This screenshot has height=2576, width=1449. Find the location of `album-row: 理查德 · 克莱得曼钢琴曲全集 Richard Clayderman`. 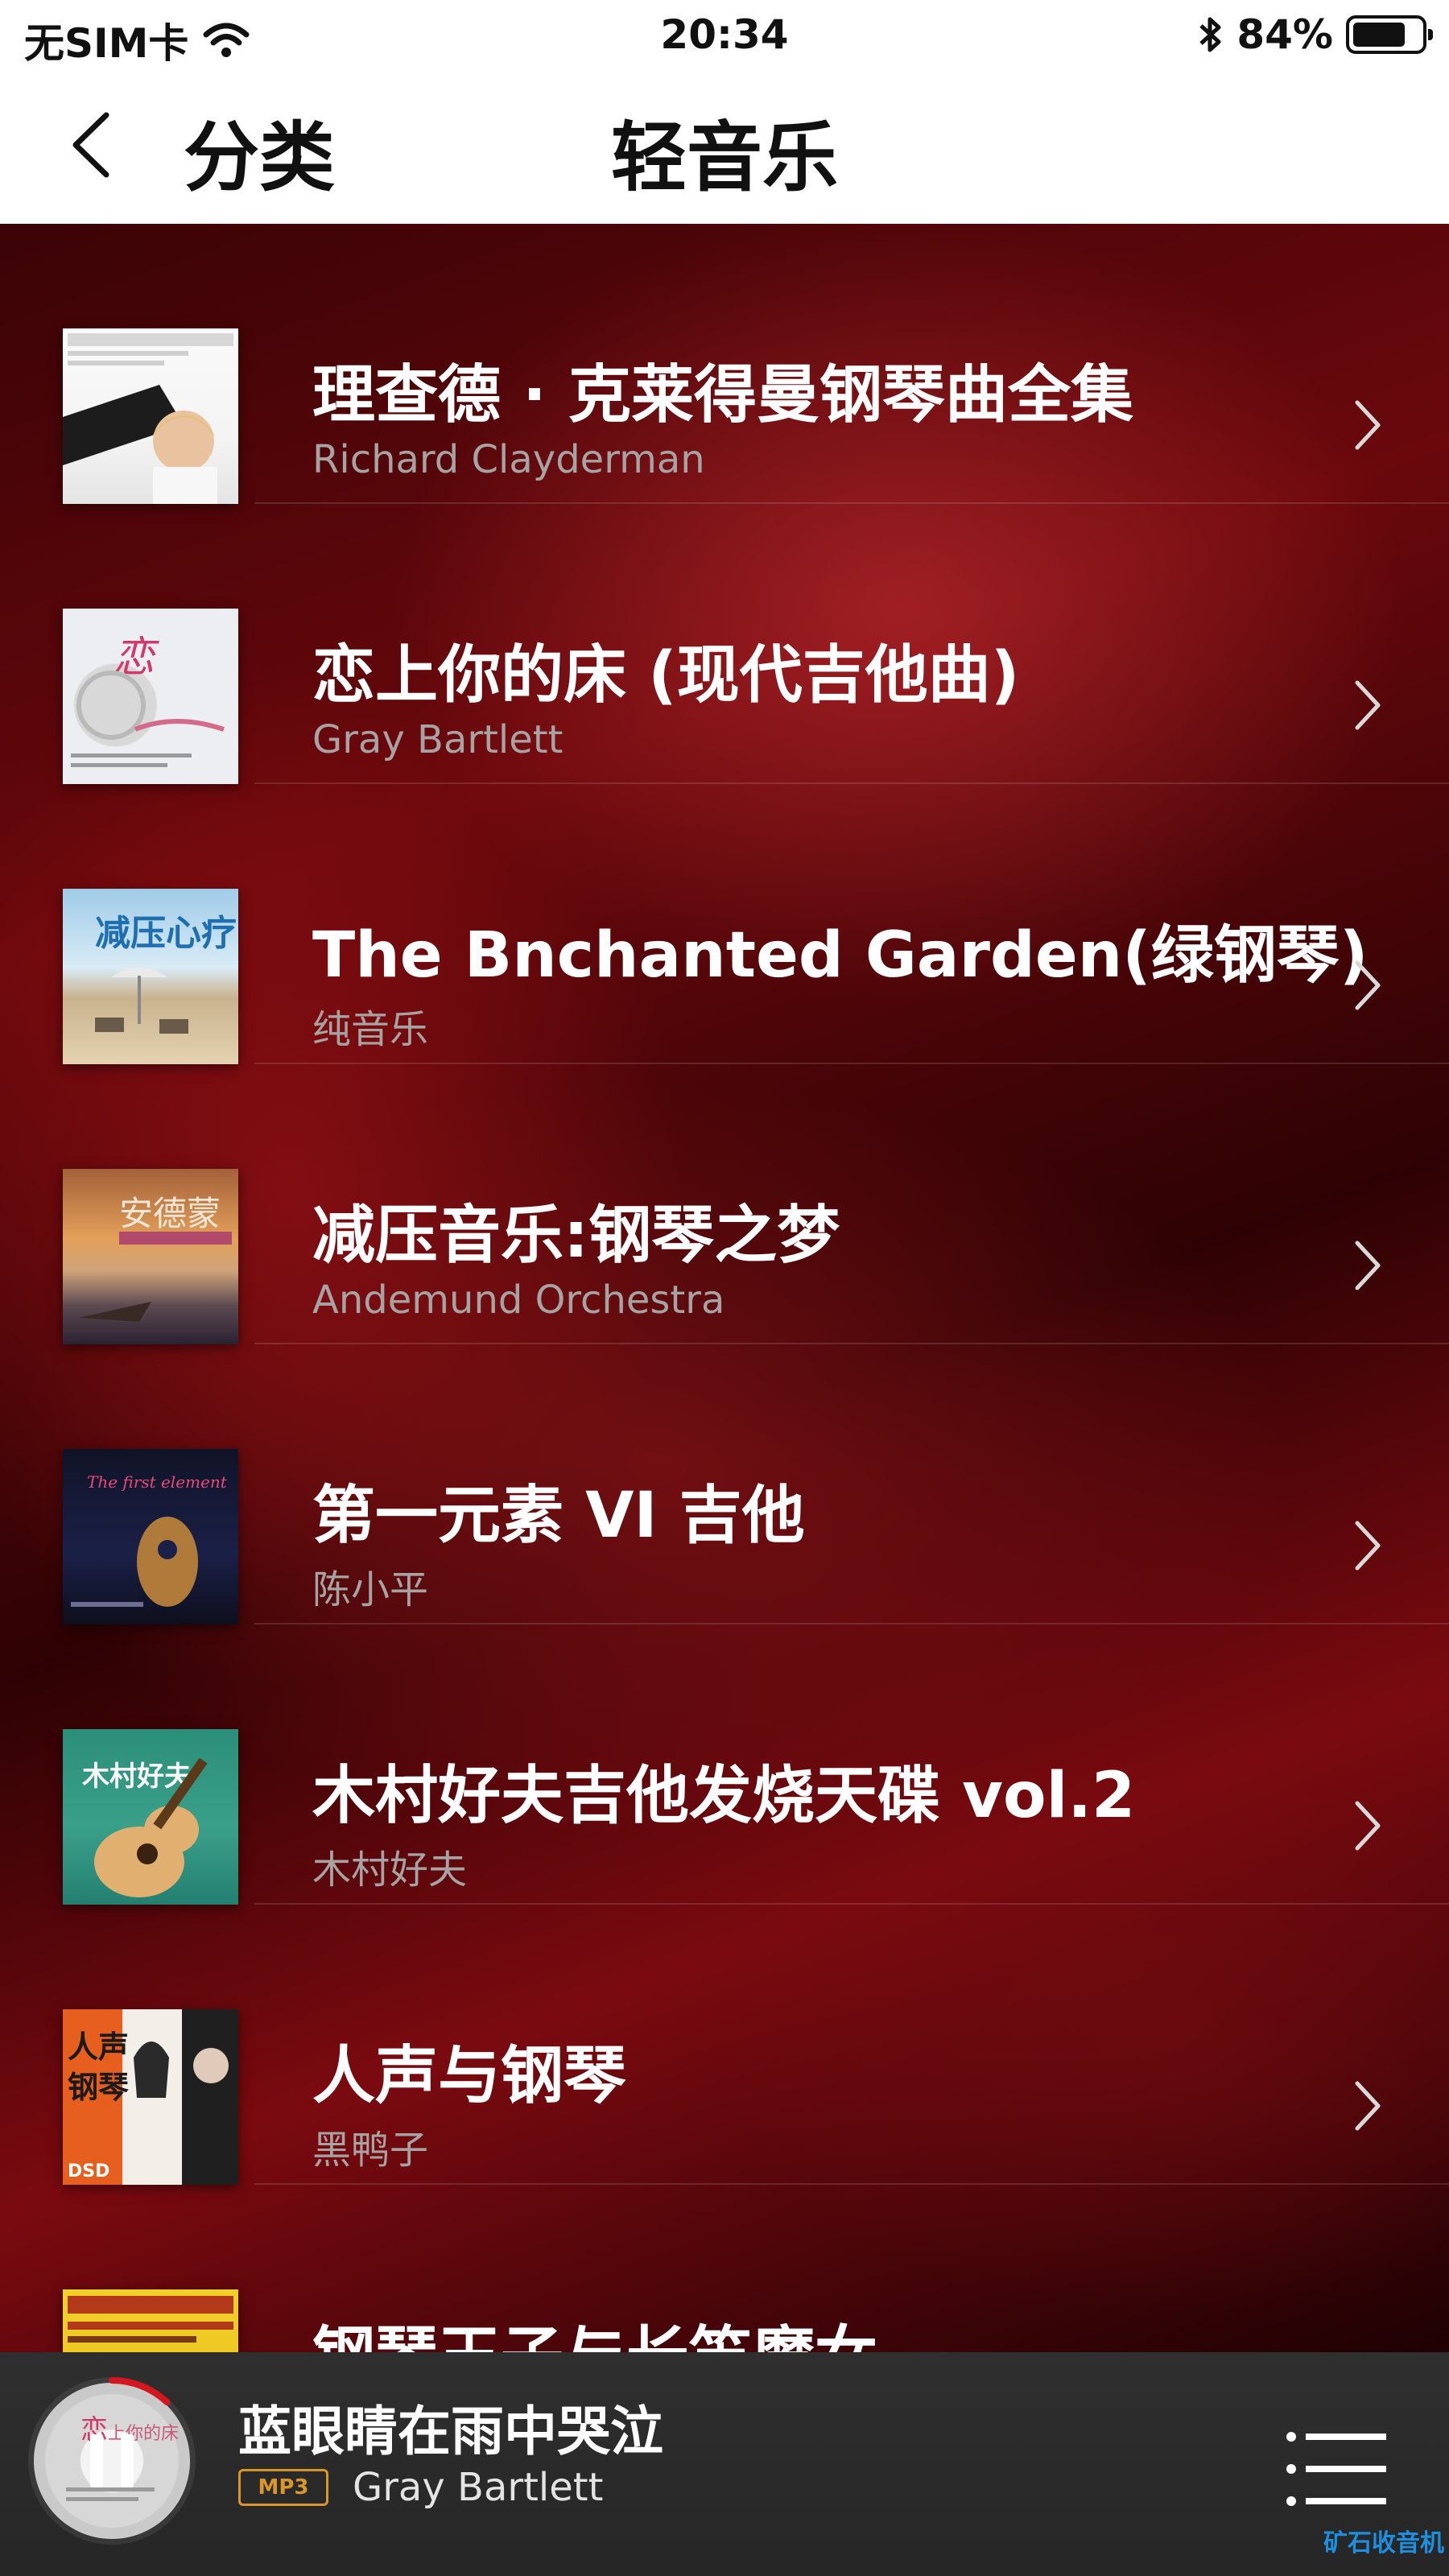

album-row: 理查德 · 克莱得曼钢琴曲全集 Richard Clayderman is located at coordinates (724, 364).